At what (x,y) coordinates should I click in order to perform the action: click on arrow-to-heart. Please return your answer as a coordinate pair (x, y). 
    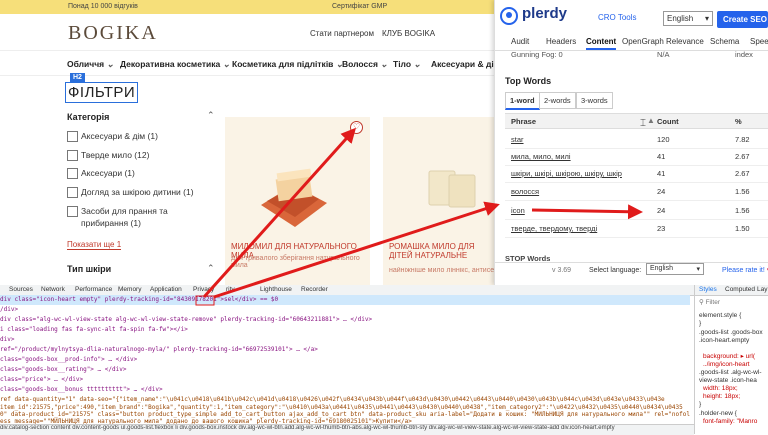
    Looking at the image, I should click on (279, 213).